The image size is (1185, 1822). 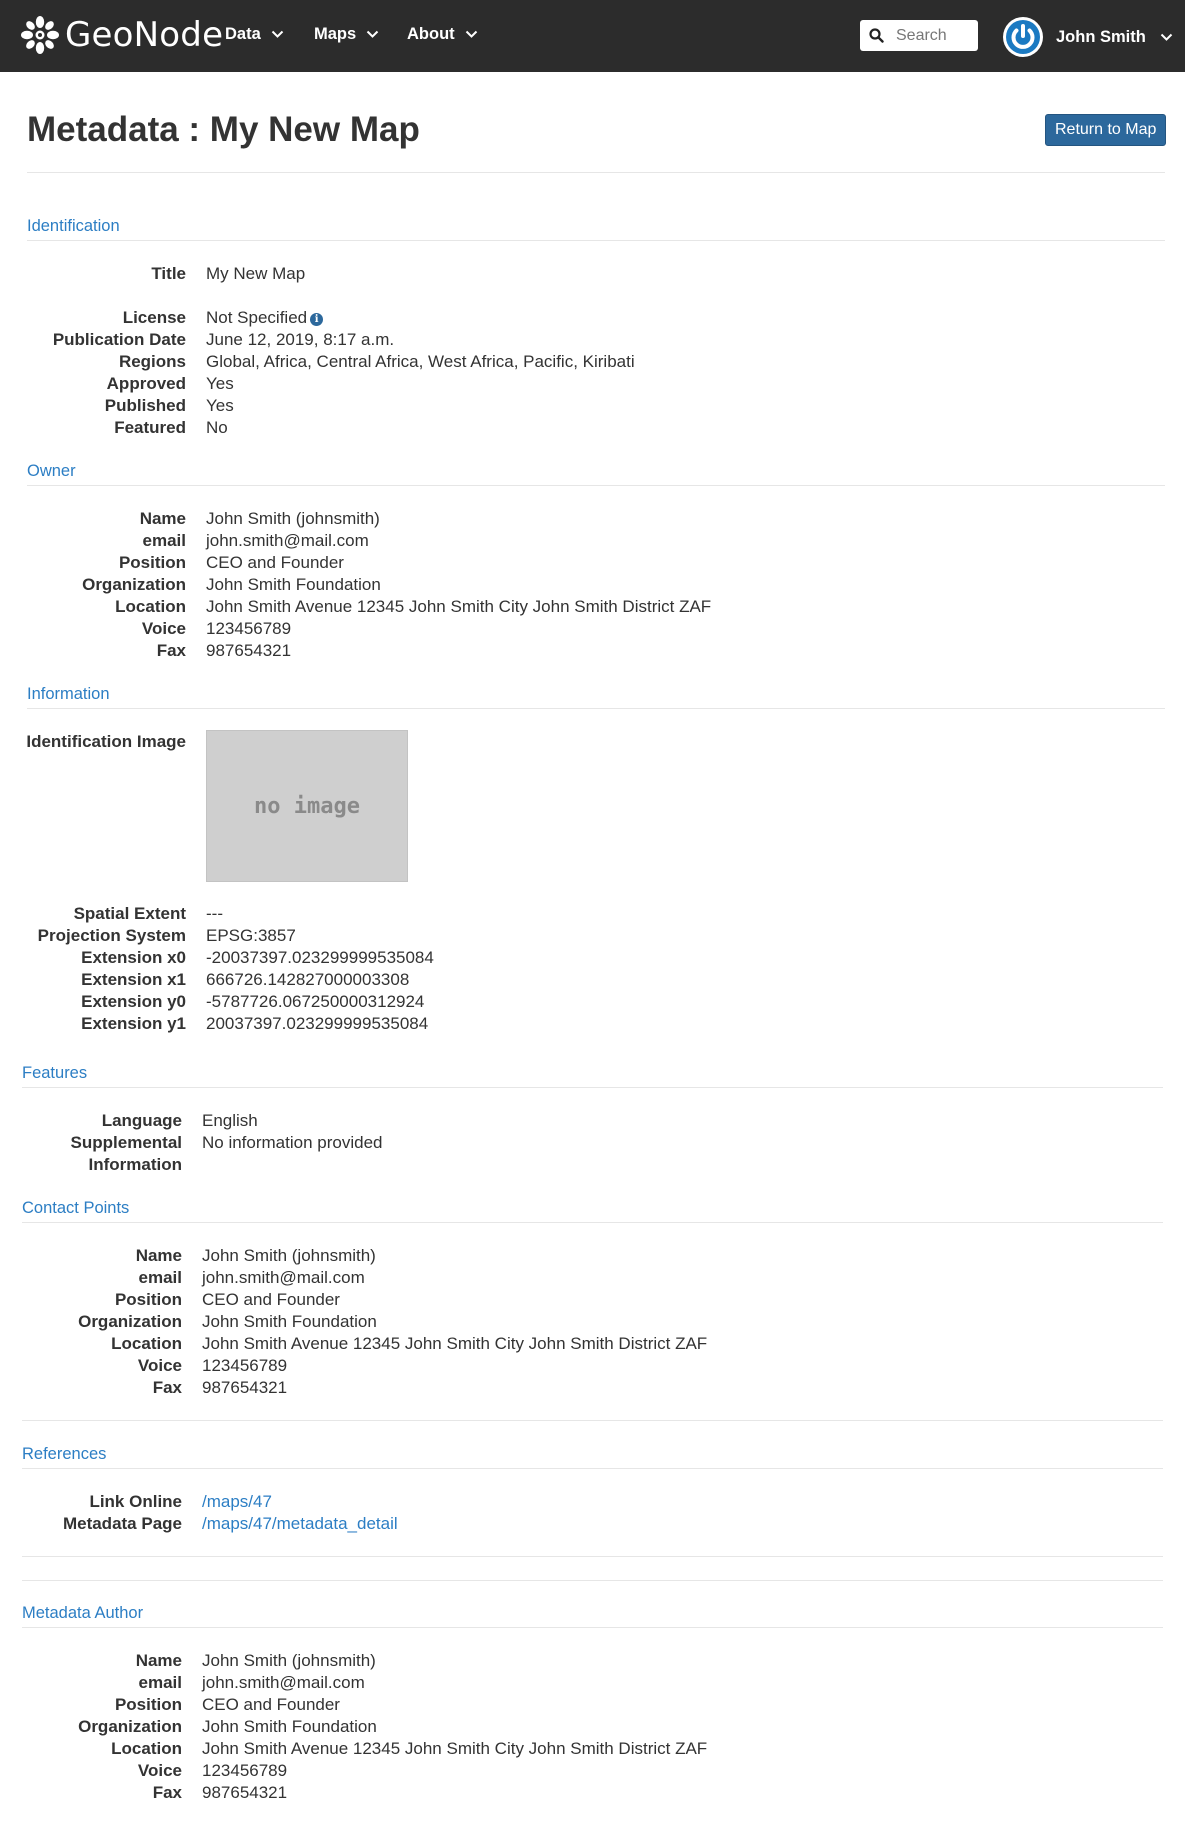 What do you see at coordinates (300, 339) in the screenshot?
I see `field-value: June 12, 2019, 8:17 a.m.` at bounding box center [300, 339].